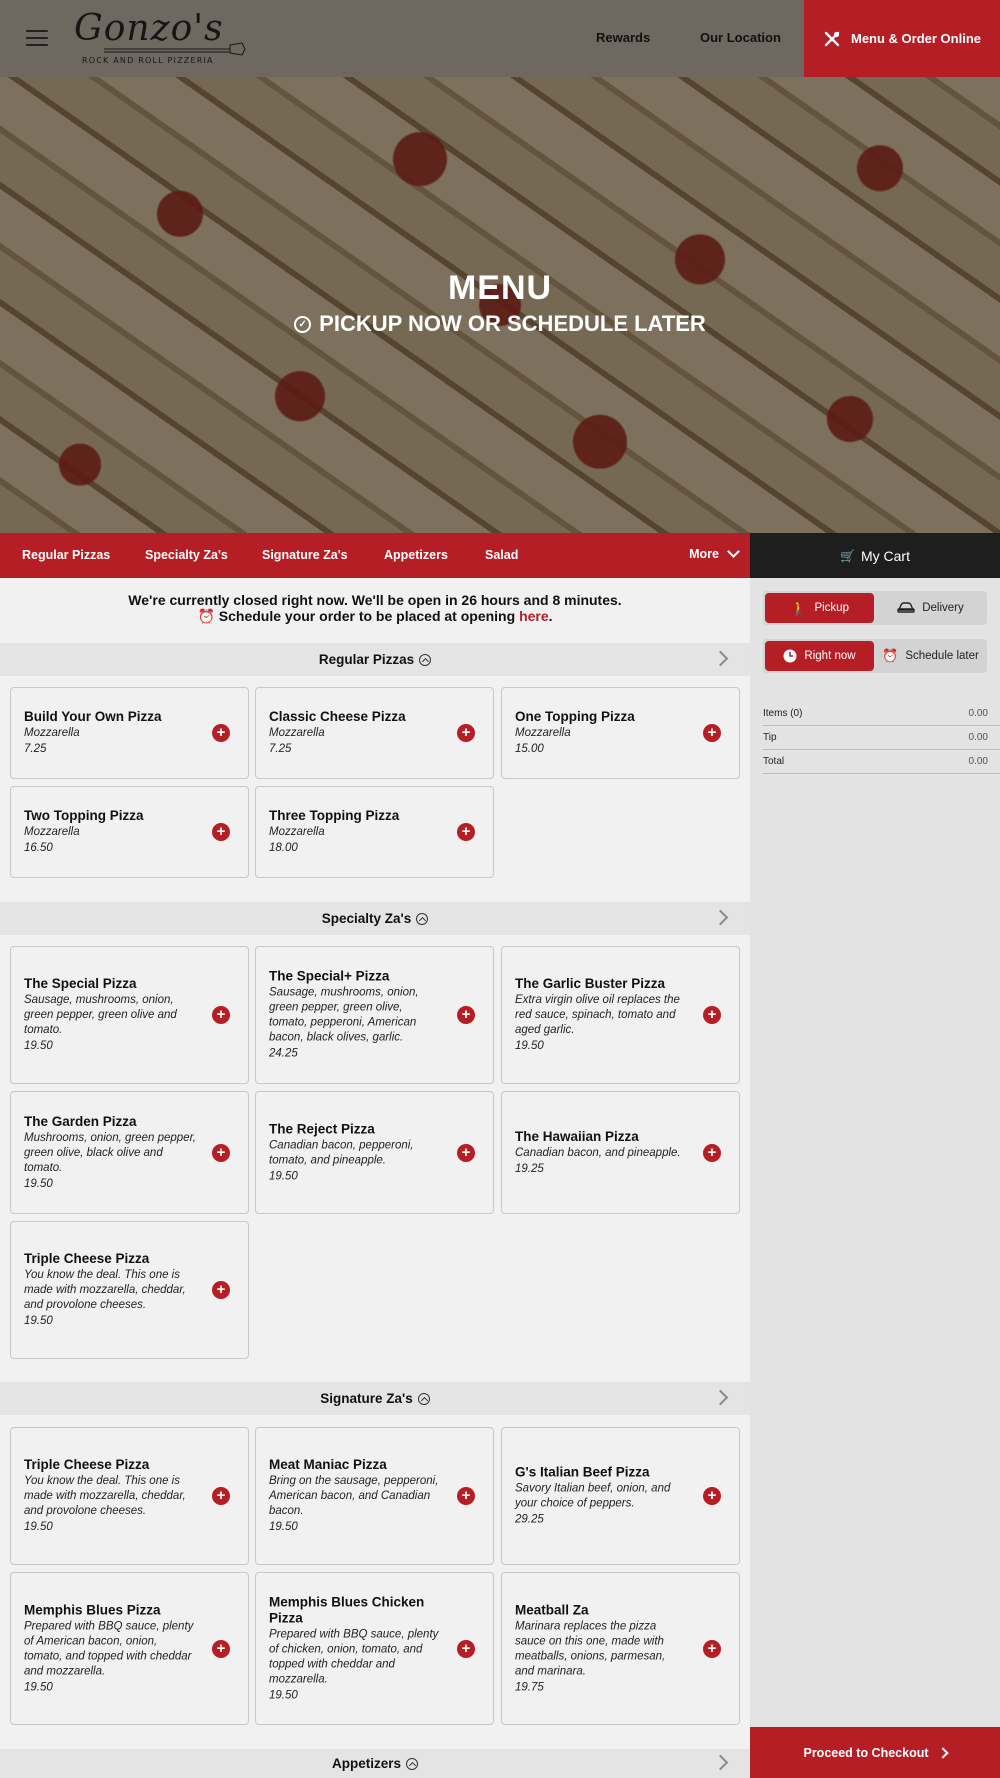  Describe the element at coordinates (129, 733) in the screenshot. I see `menu-item-card: Build Your Own Pizza Mozzarella 7.25 +` at that location.